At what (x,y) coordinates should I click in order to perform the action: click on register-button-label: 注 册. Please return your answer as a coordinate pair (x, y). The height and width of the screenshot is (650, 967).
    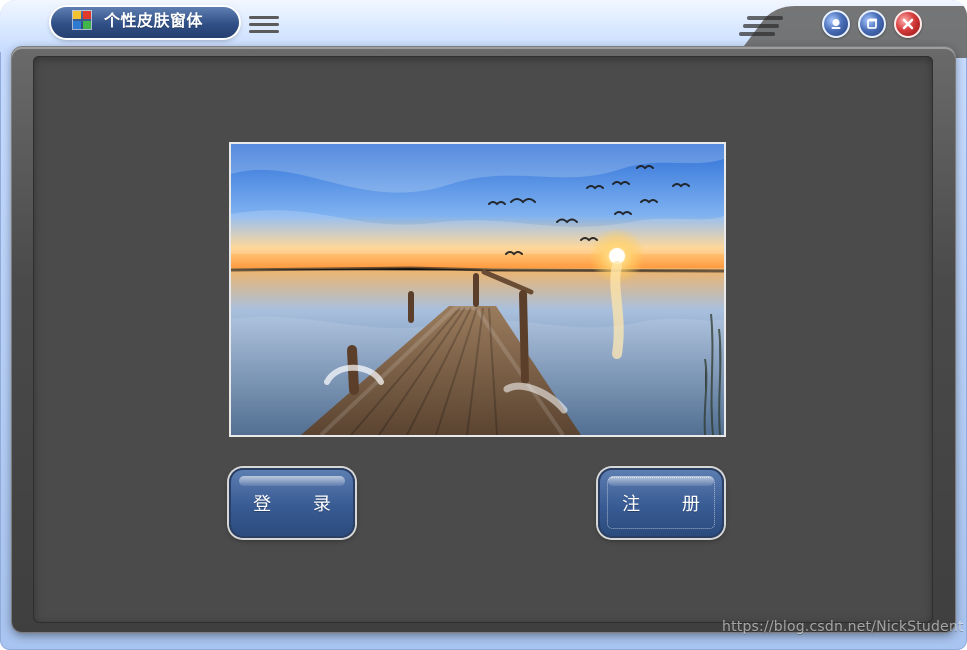
    Looking at the image, I should click on (670, 504).